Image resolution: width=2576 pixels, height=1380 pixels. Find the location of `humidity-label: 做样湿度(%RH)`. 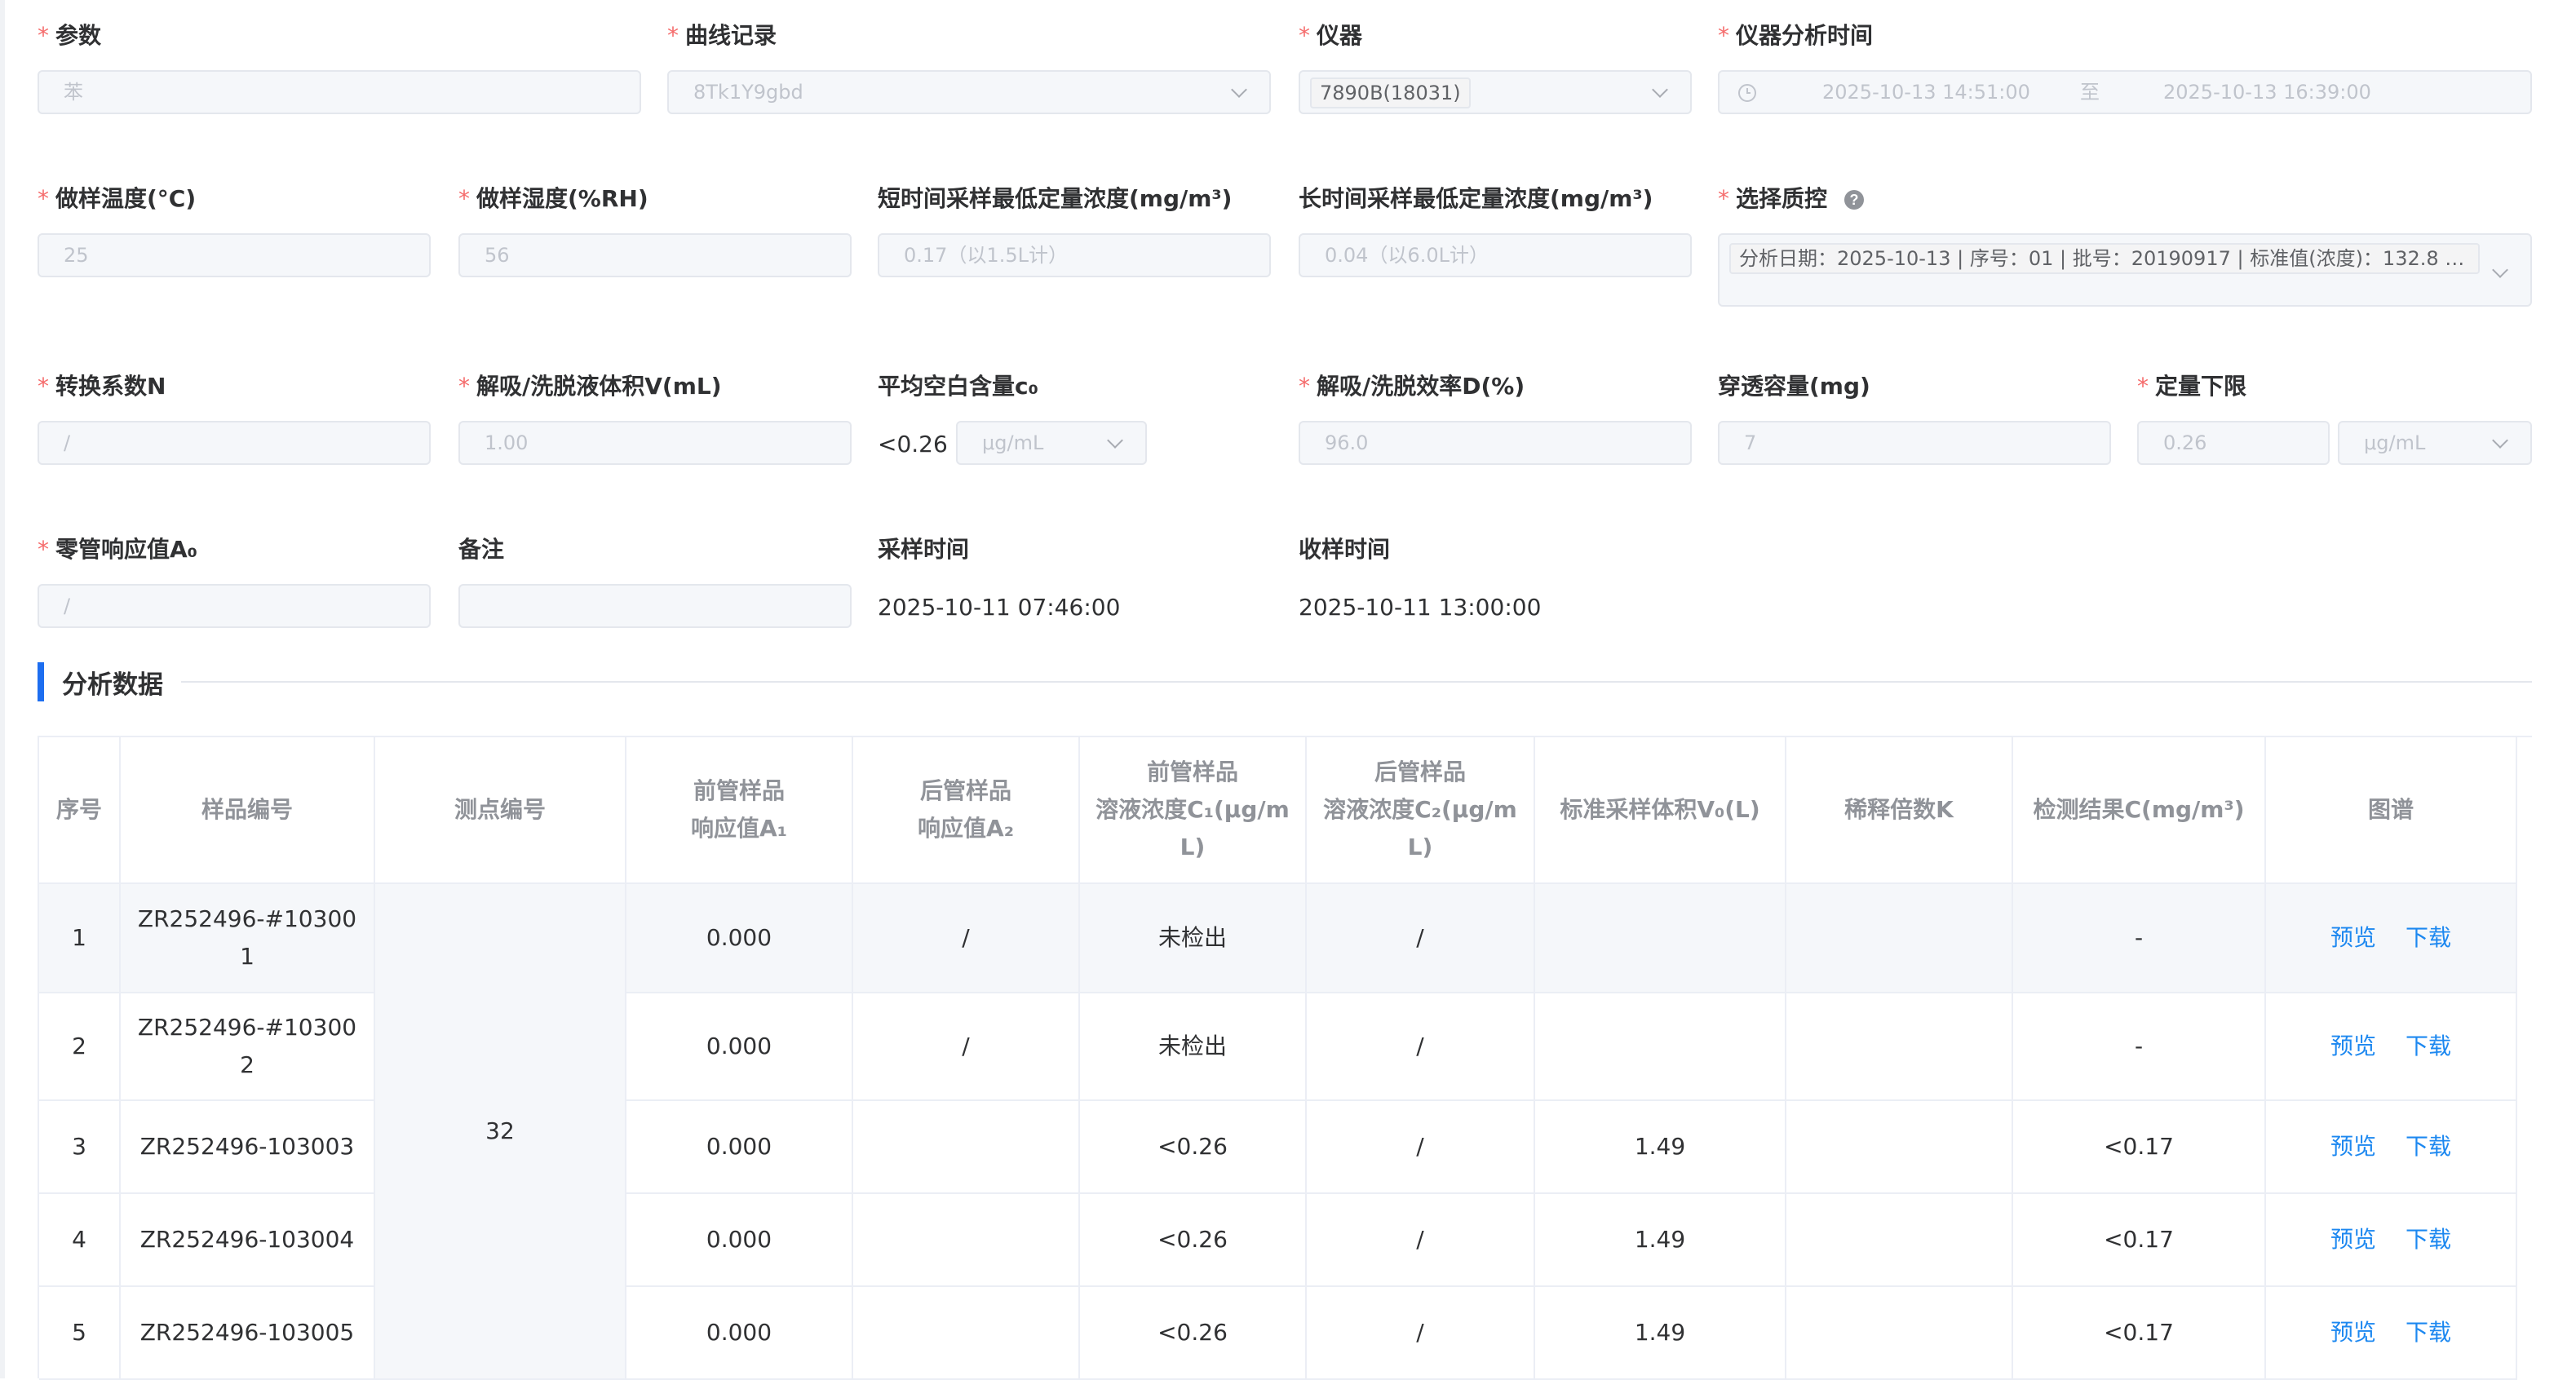

humidity-label: 做样湿度(%RH) is located at coordinates (562, 198).